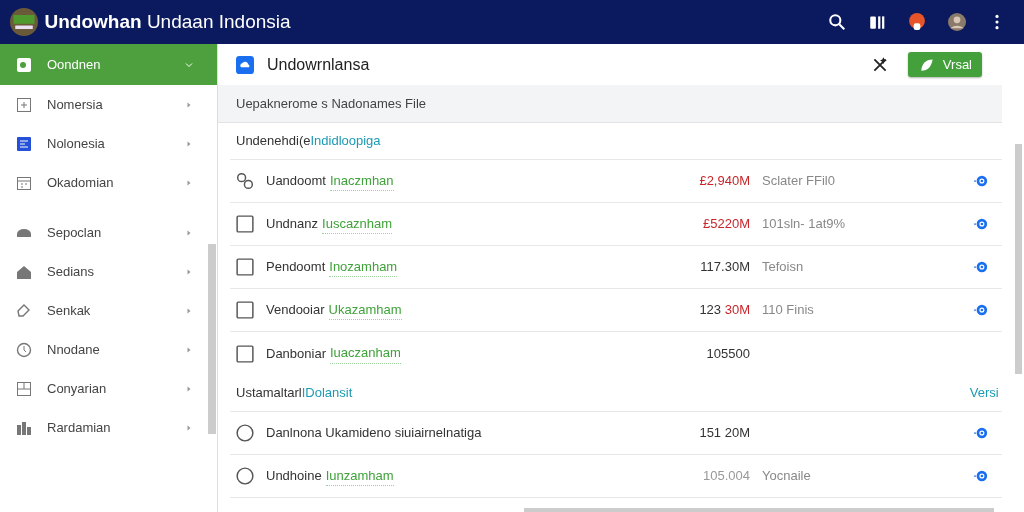 This screenshot has width=1024, height=512. What do you see at coordinates (877, 22) in the screenshot?
I see `columns-icon` at bounding box center [877, 22].